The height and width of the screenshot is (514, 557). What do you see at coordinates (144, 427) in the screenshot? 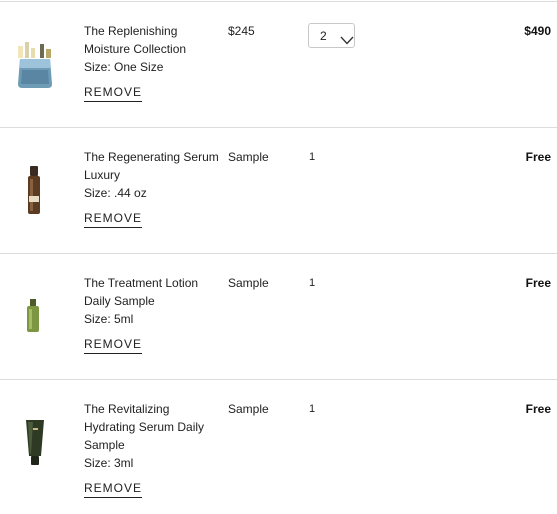
I see `product-name-line: Hydrating Serum Daily` at bounding box center [144, 427].